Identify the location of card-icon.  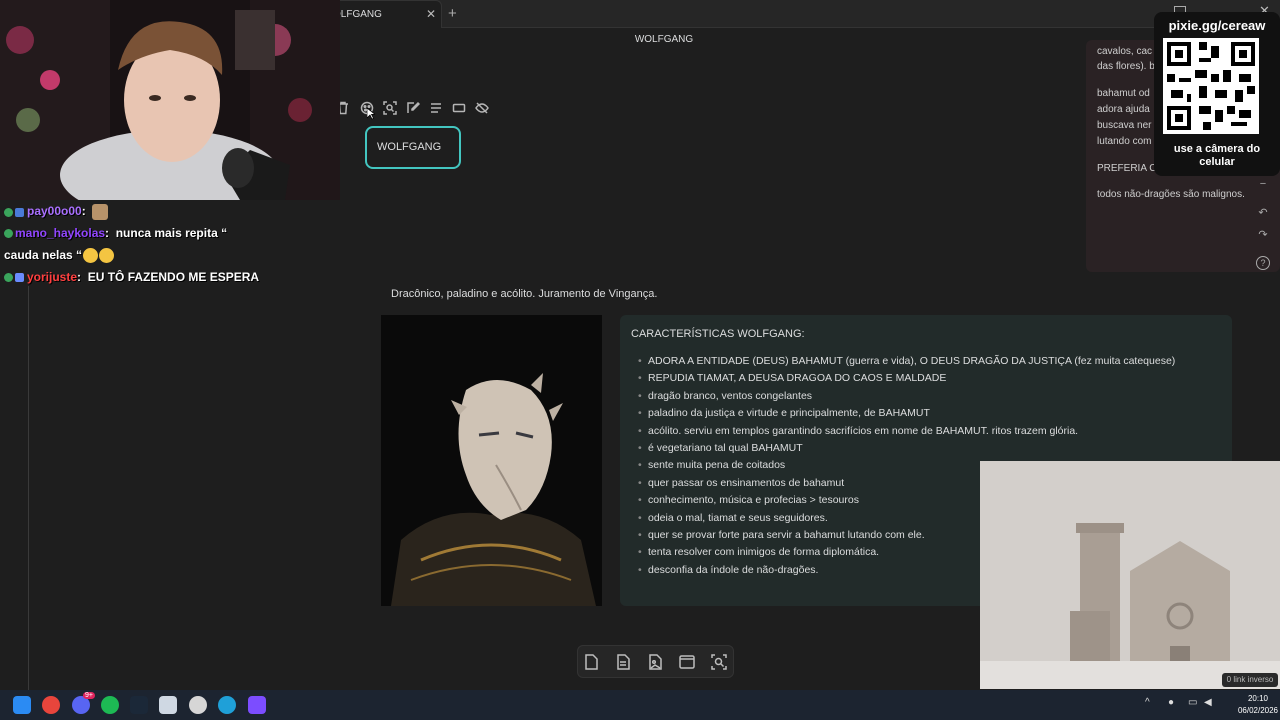
(459, 108).